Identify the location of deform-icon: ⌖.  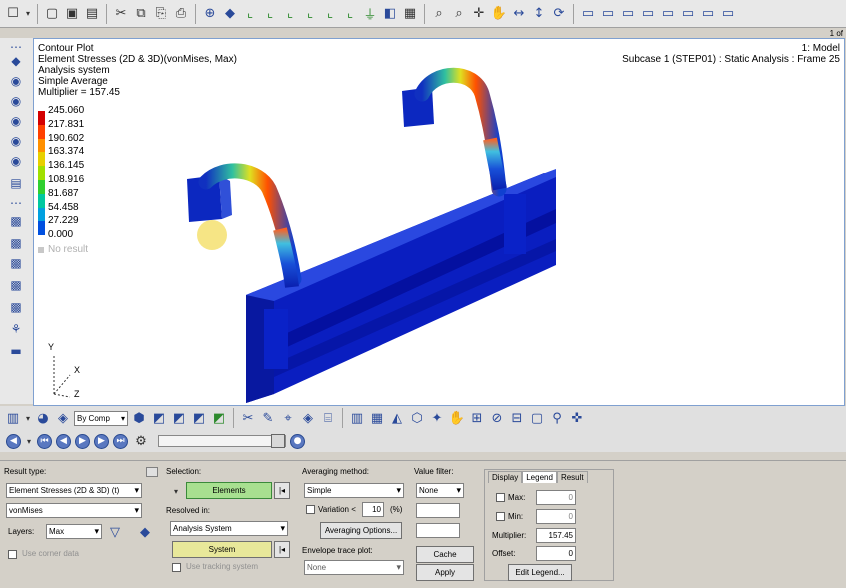
(288, 418).